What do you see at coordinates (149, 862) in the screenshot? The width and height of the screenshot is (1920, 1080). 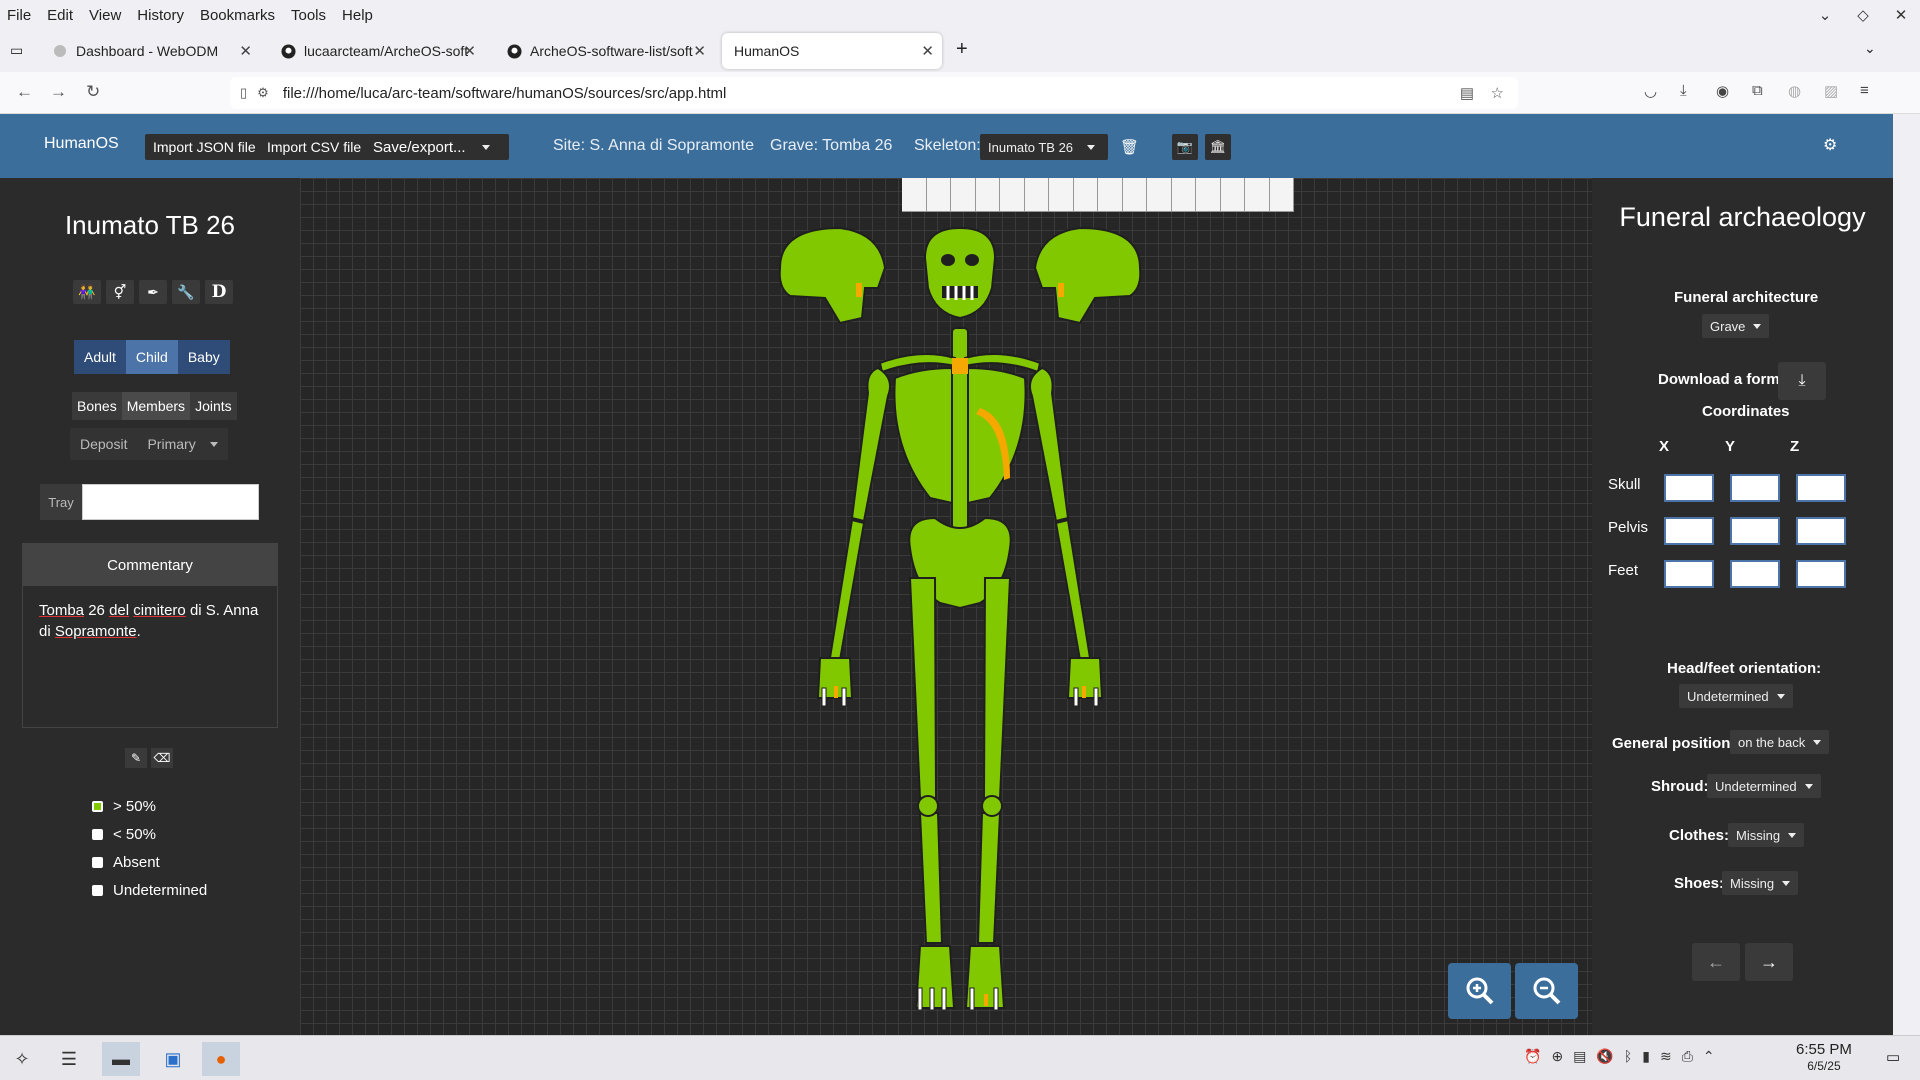 I see `legend-item: Absent` at bounding box center [149, 862].